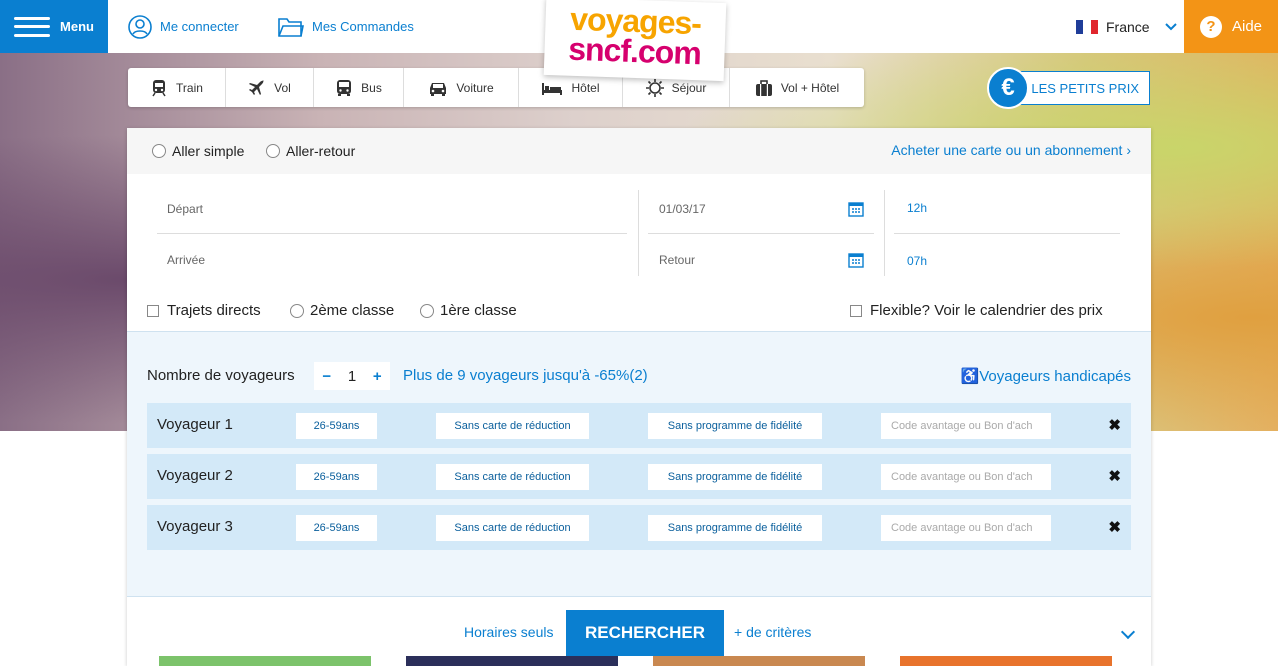  I want to click on suitcase-icon, so click(763, 87).